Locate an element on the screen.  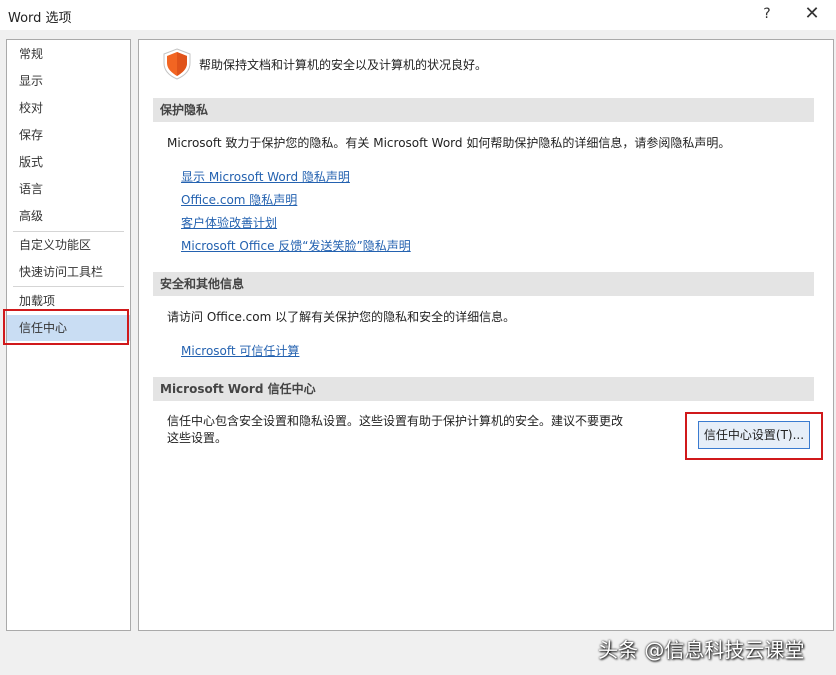
sidebar-item-proofing: 校对 is located at coordinates (68, 108).